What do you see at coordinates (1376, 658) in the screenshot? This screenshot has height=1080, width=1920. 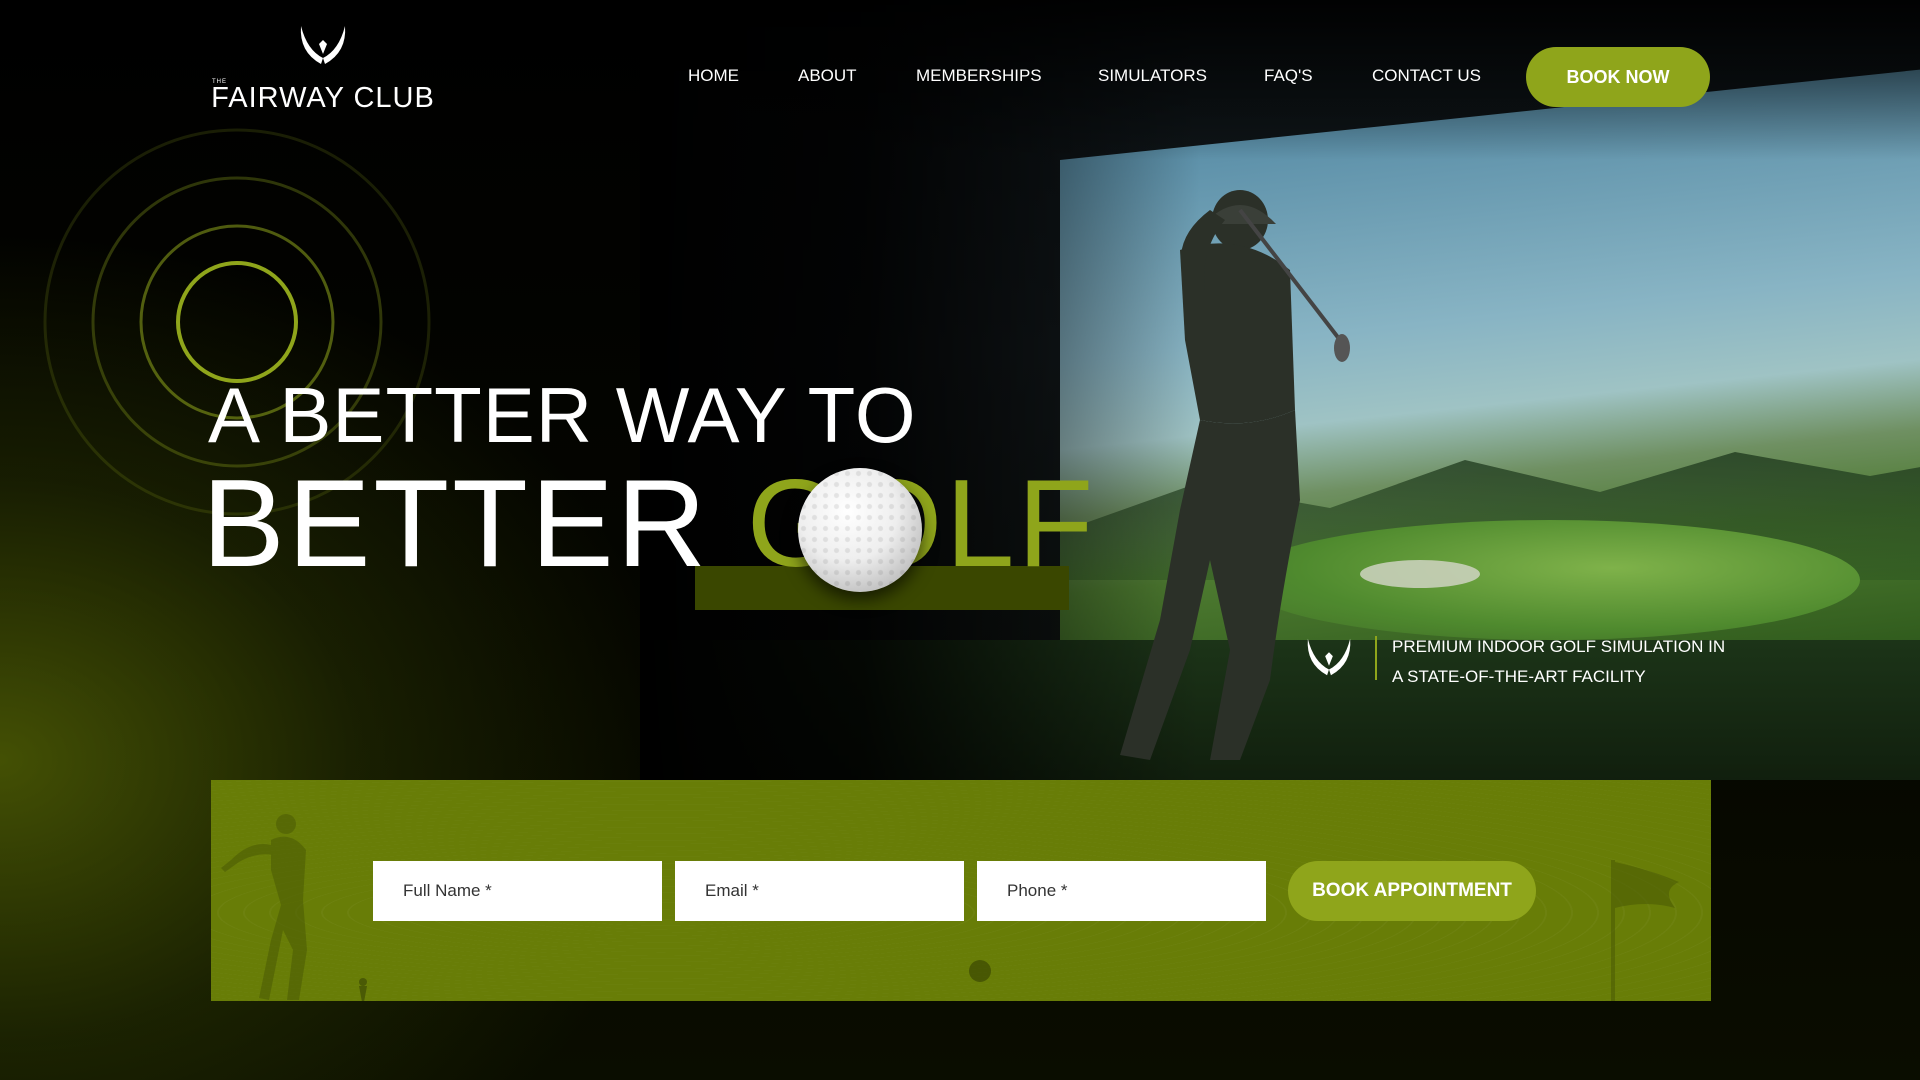 I see `tagline-divider` at bounding box center [1376, 658].